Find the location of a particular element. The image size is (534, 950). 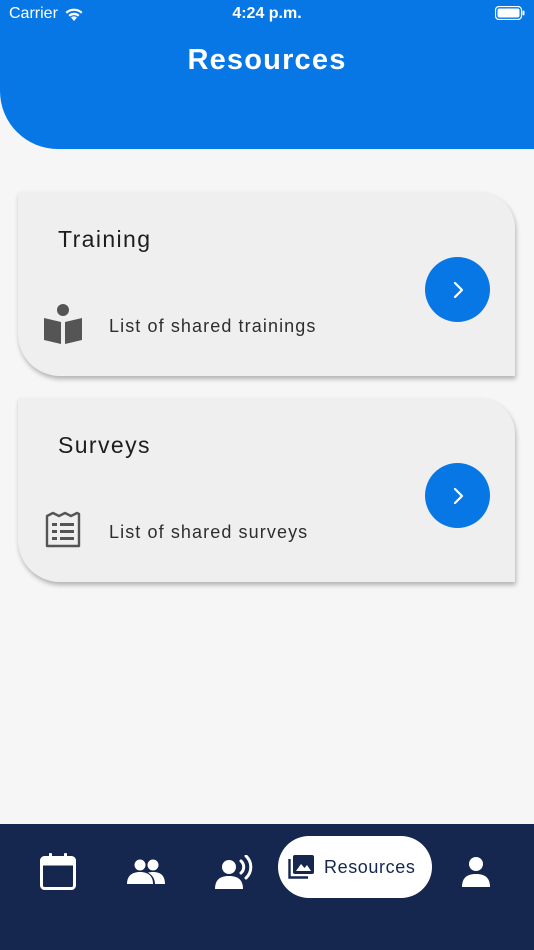

book-reader-icon is located at coordinates (63, 324).